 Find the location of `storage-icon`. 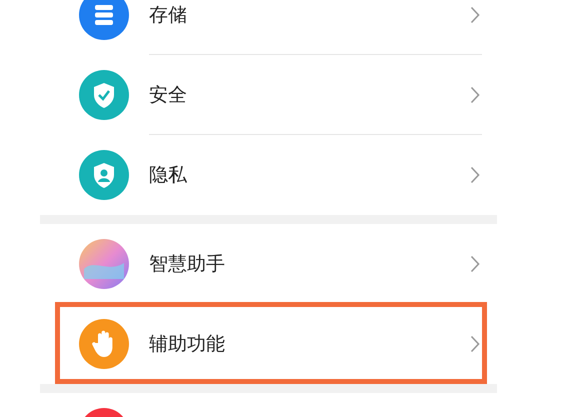

storage-icon is located at coordinates (104, 20).